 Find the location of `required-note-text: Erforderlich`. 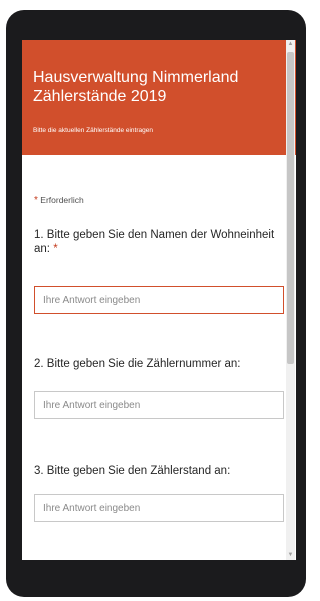

required-note-text: Erforderlich is located at coordinates (62, 200).